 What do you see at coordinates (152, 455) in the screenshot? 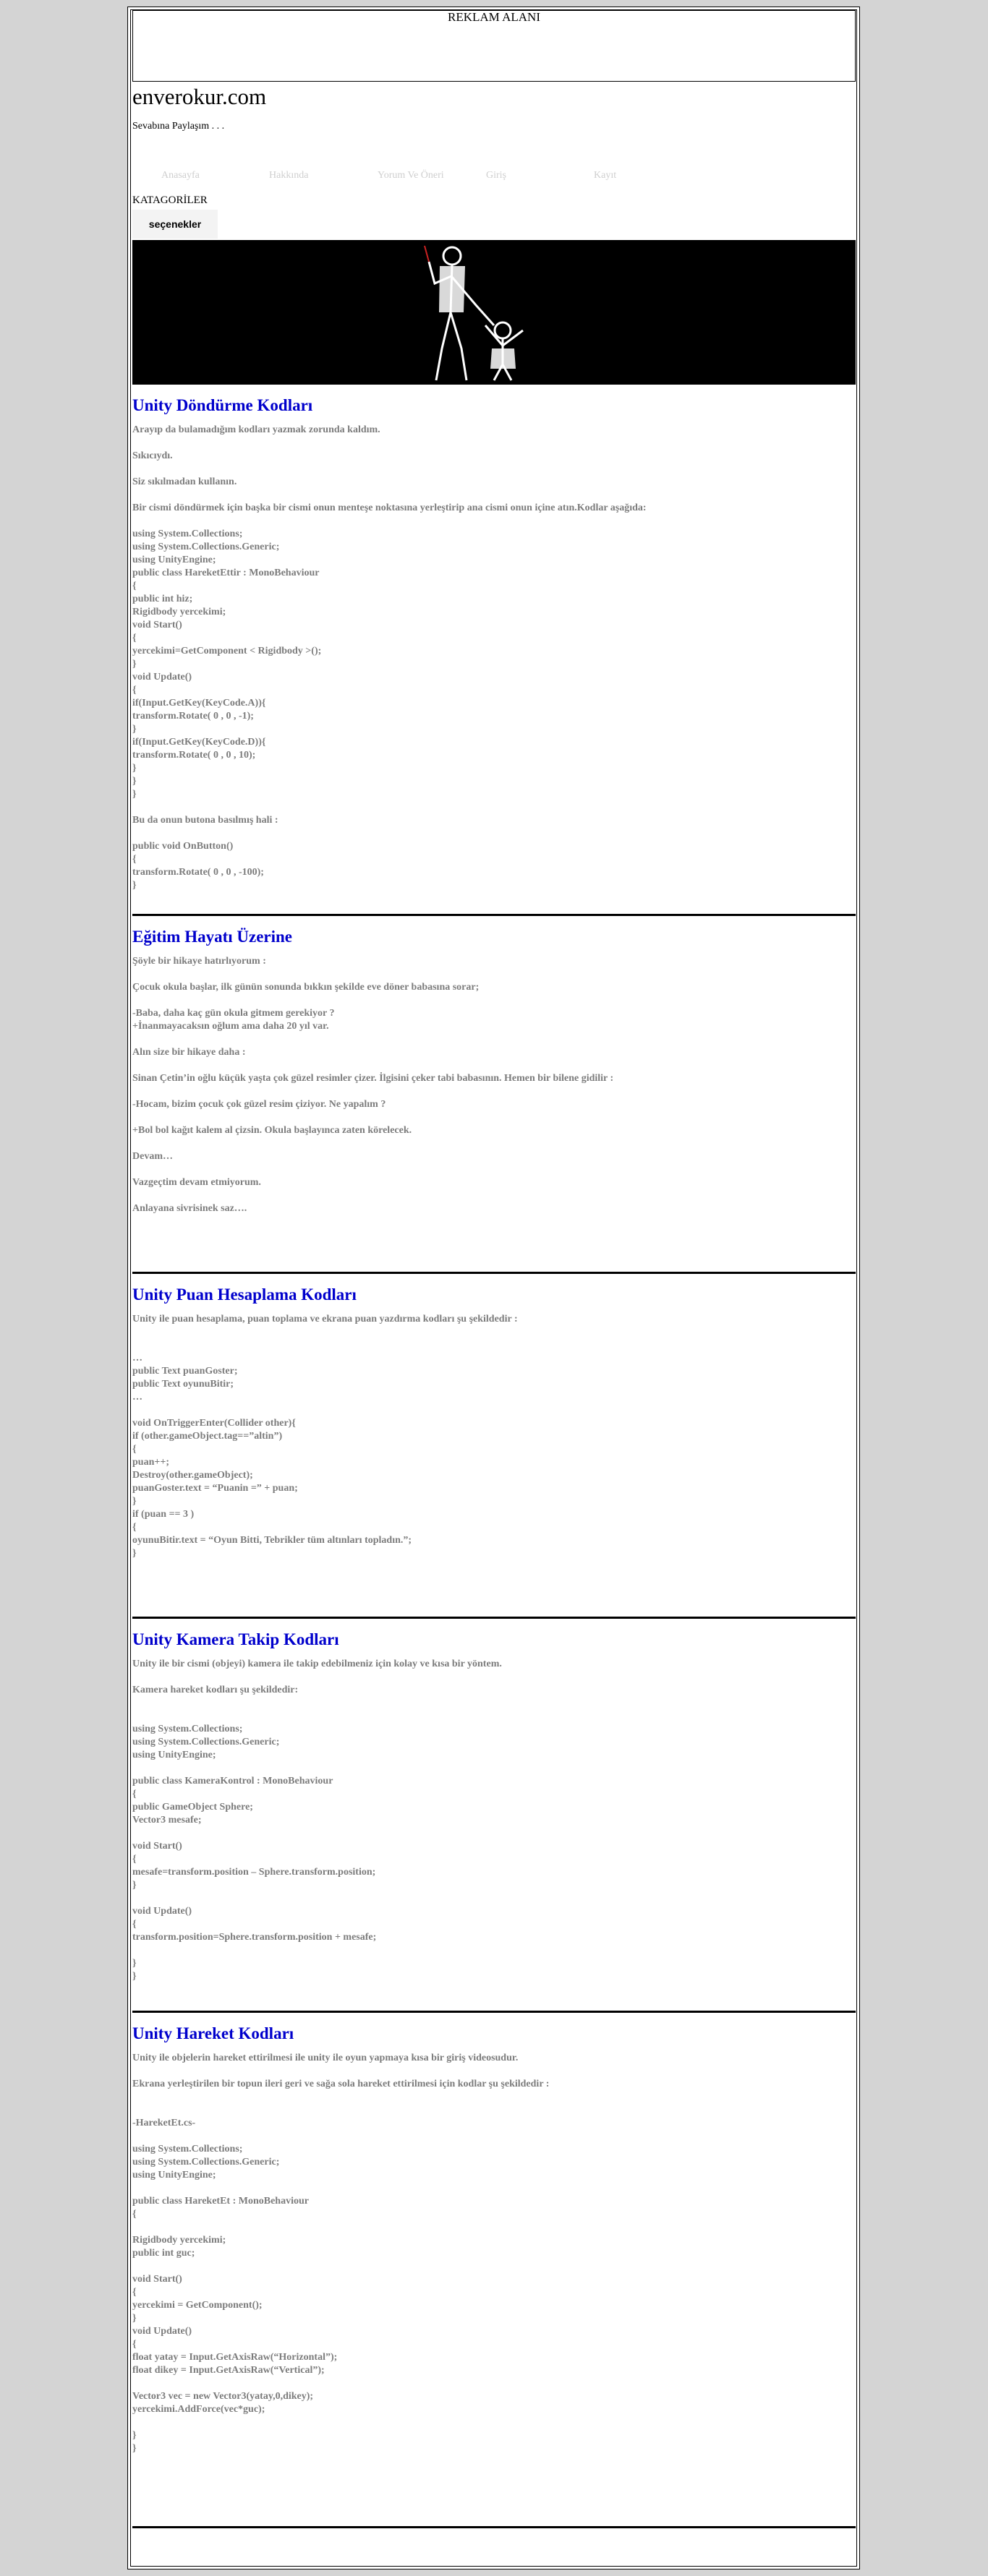
I see `post-paragraph: Sıkıcıydı.` at bounding box center [152, 455].